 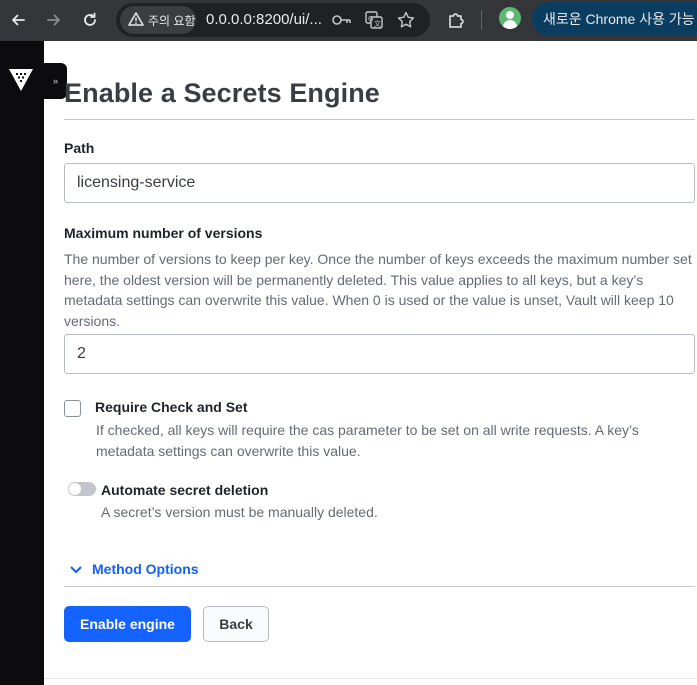 What do you see at coordinates (172, 20) in the screenshot?
I see `security-chip-label: 주의 요함` at bounding box center [172, 20].